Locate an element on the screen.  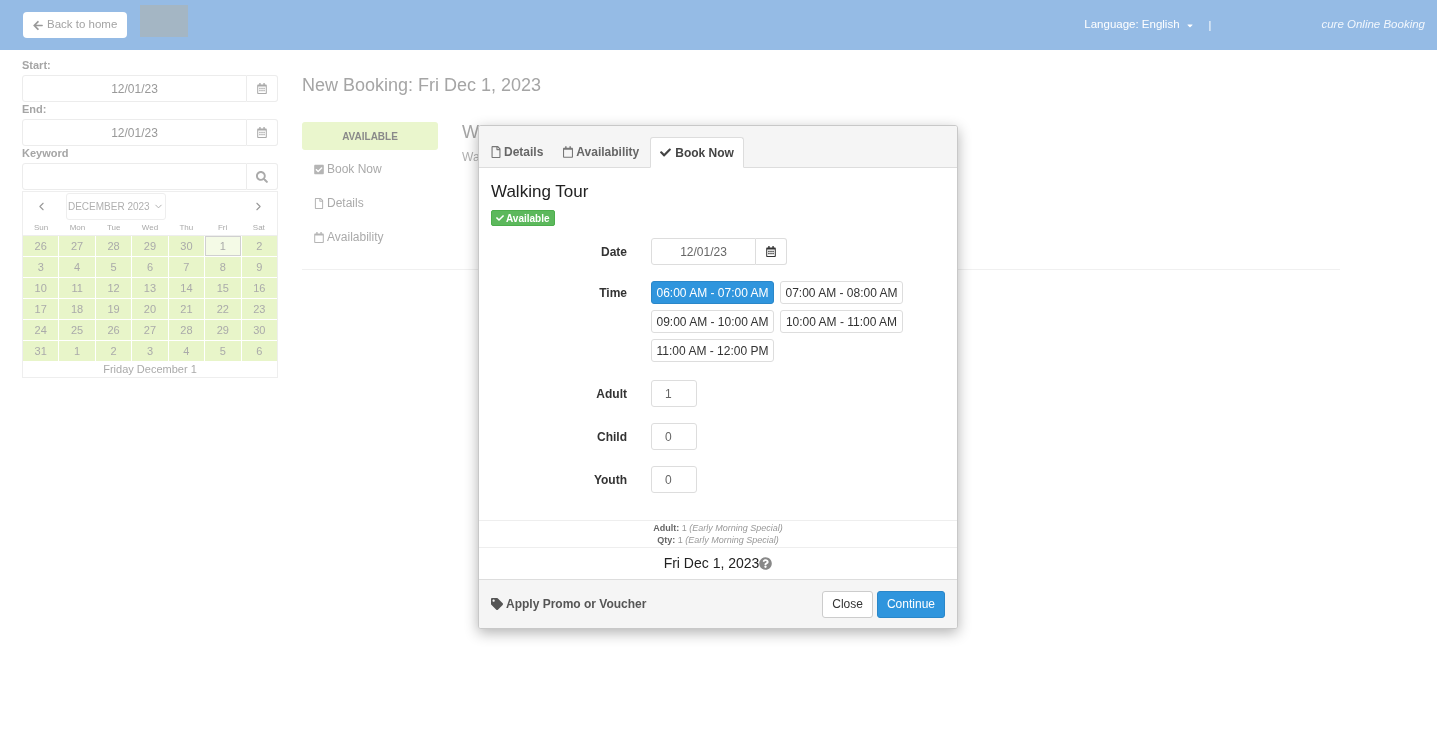
search-icon is located at coordinates (262, 176).